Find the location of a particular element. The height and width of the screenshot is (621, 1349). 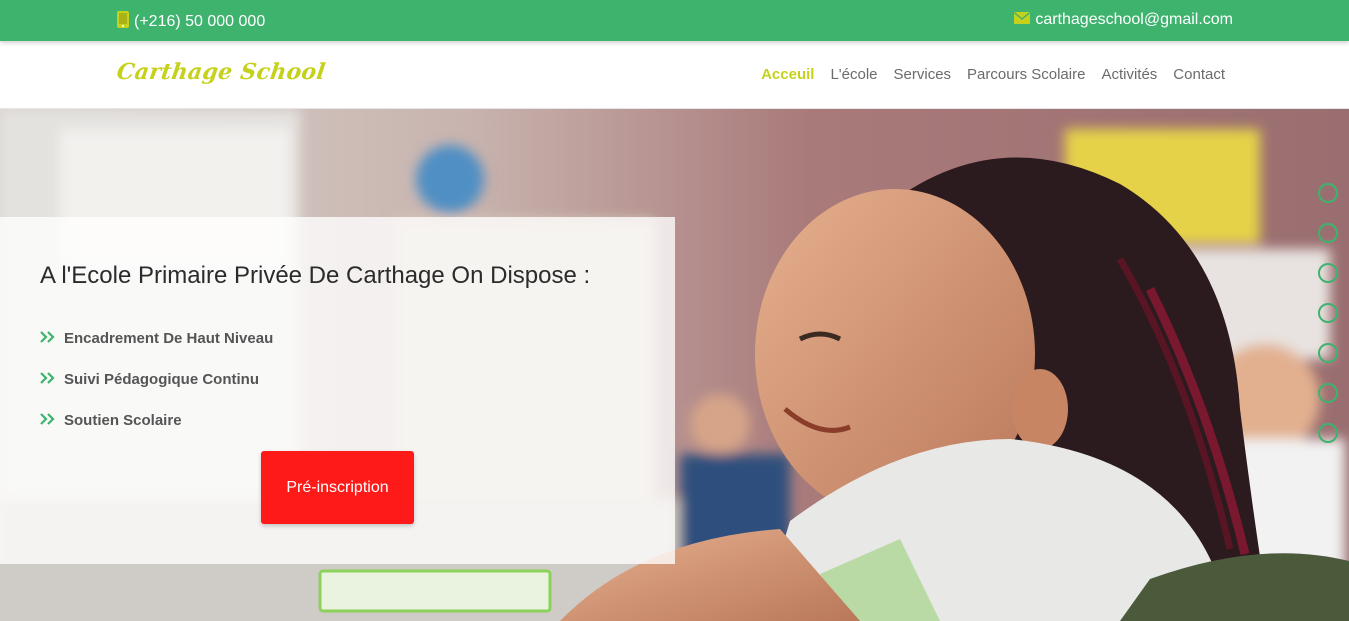

feature-label: Soutien Scolaire is located at coordinates (123, 420).